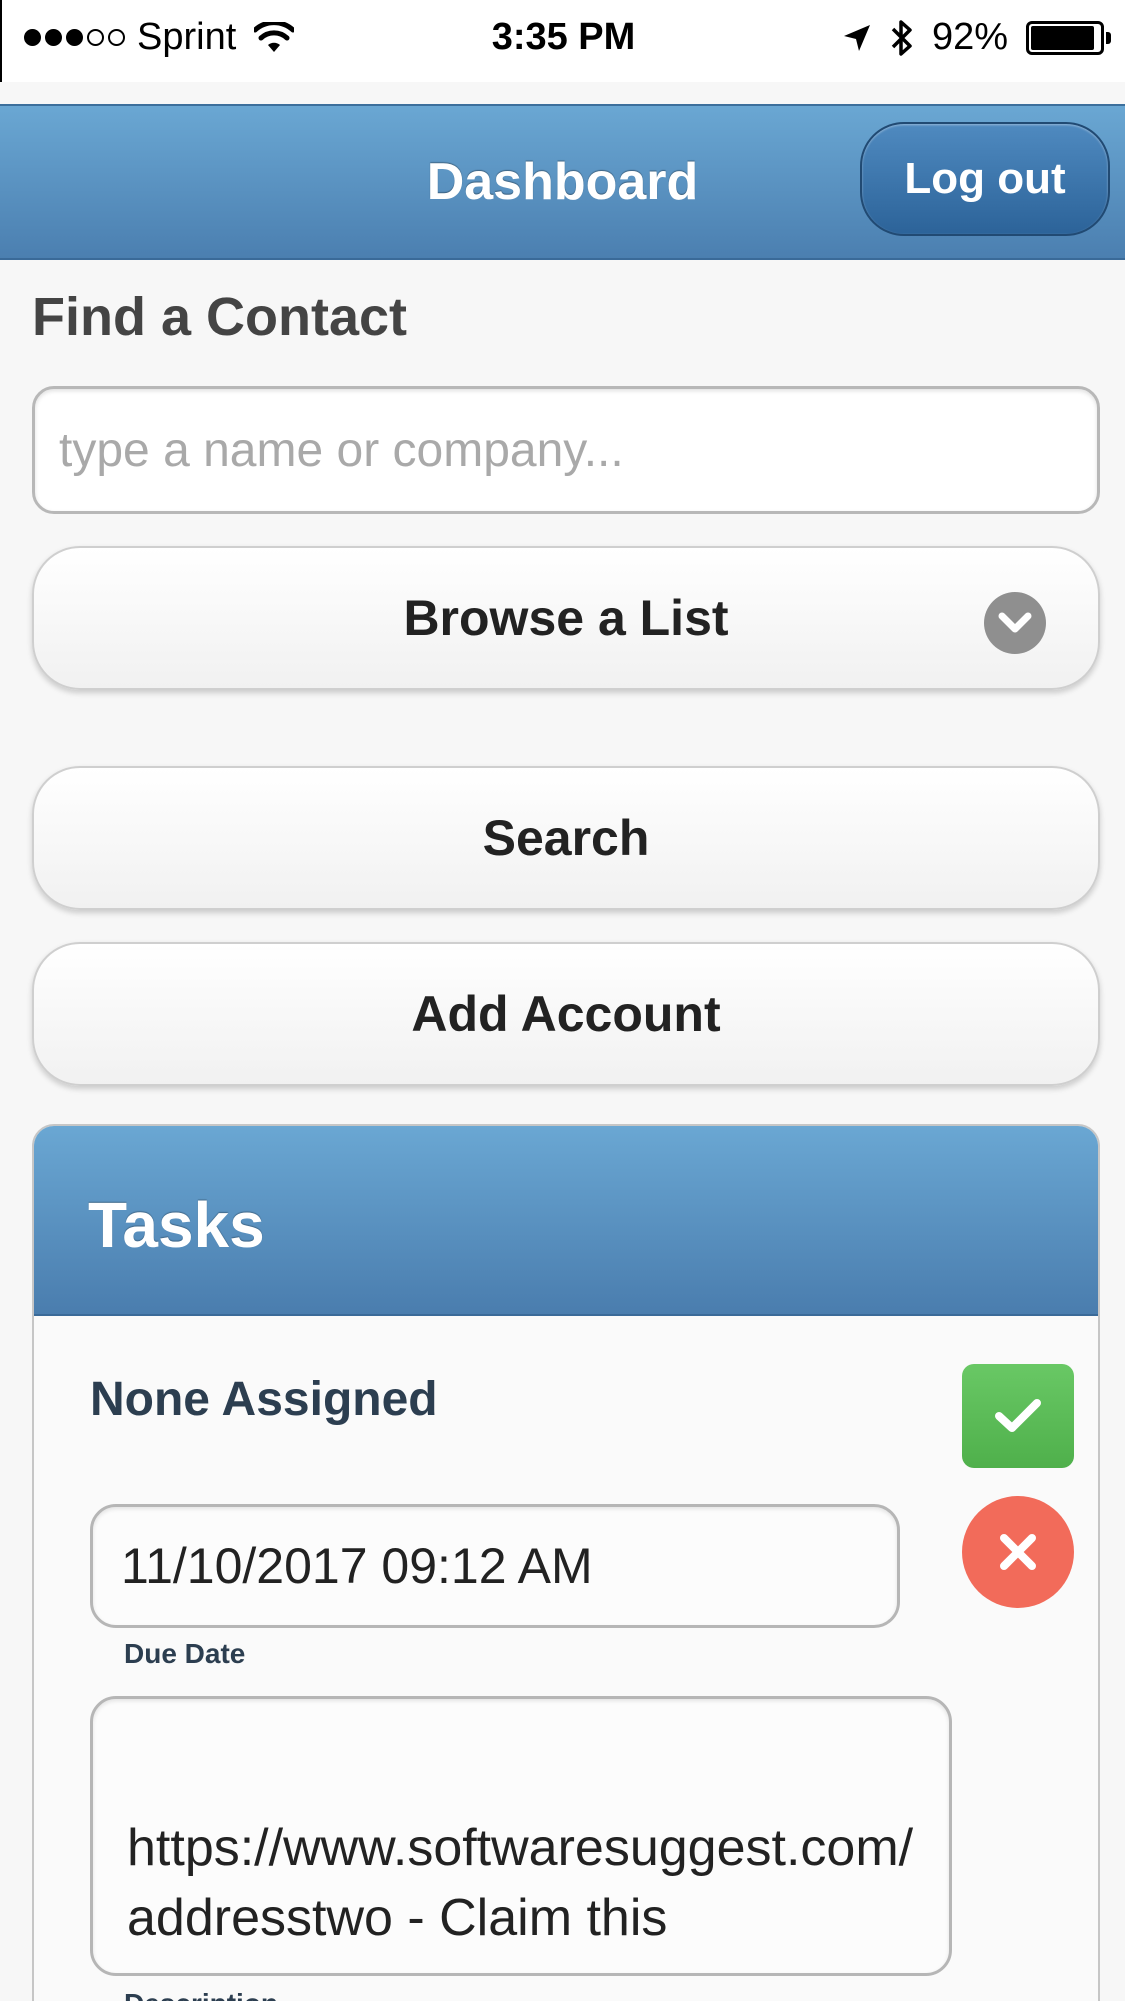 Image resolution: width=1125 pixels, height=2001 pixels. I want to click on task-assignee: None Assigned, so click(264, 1399).